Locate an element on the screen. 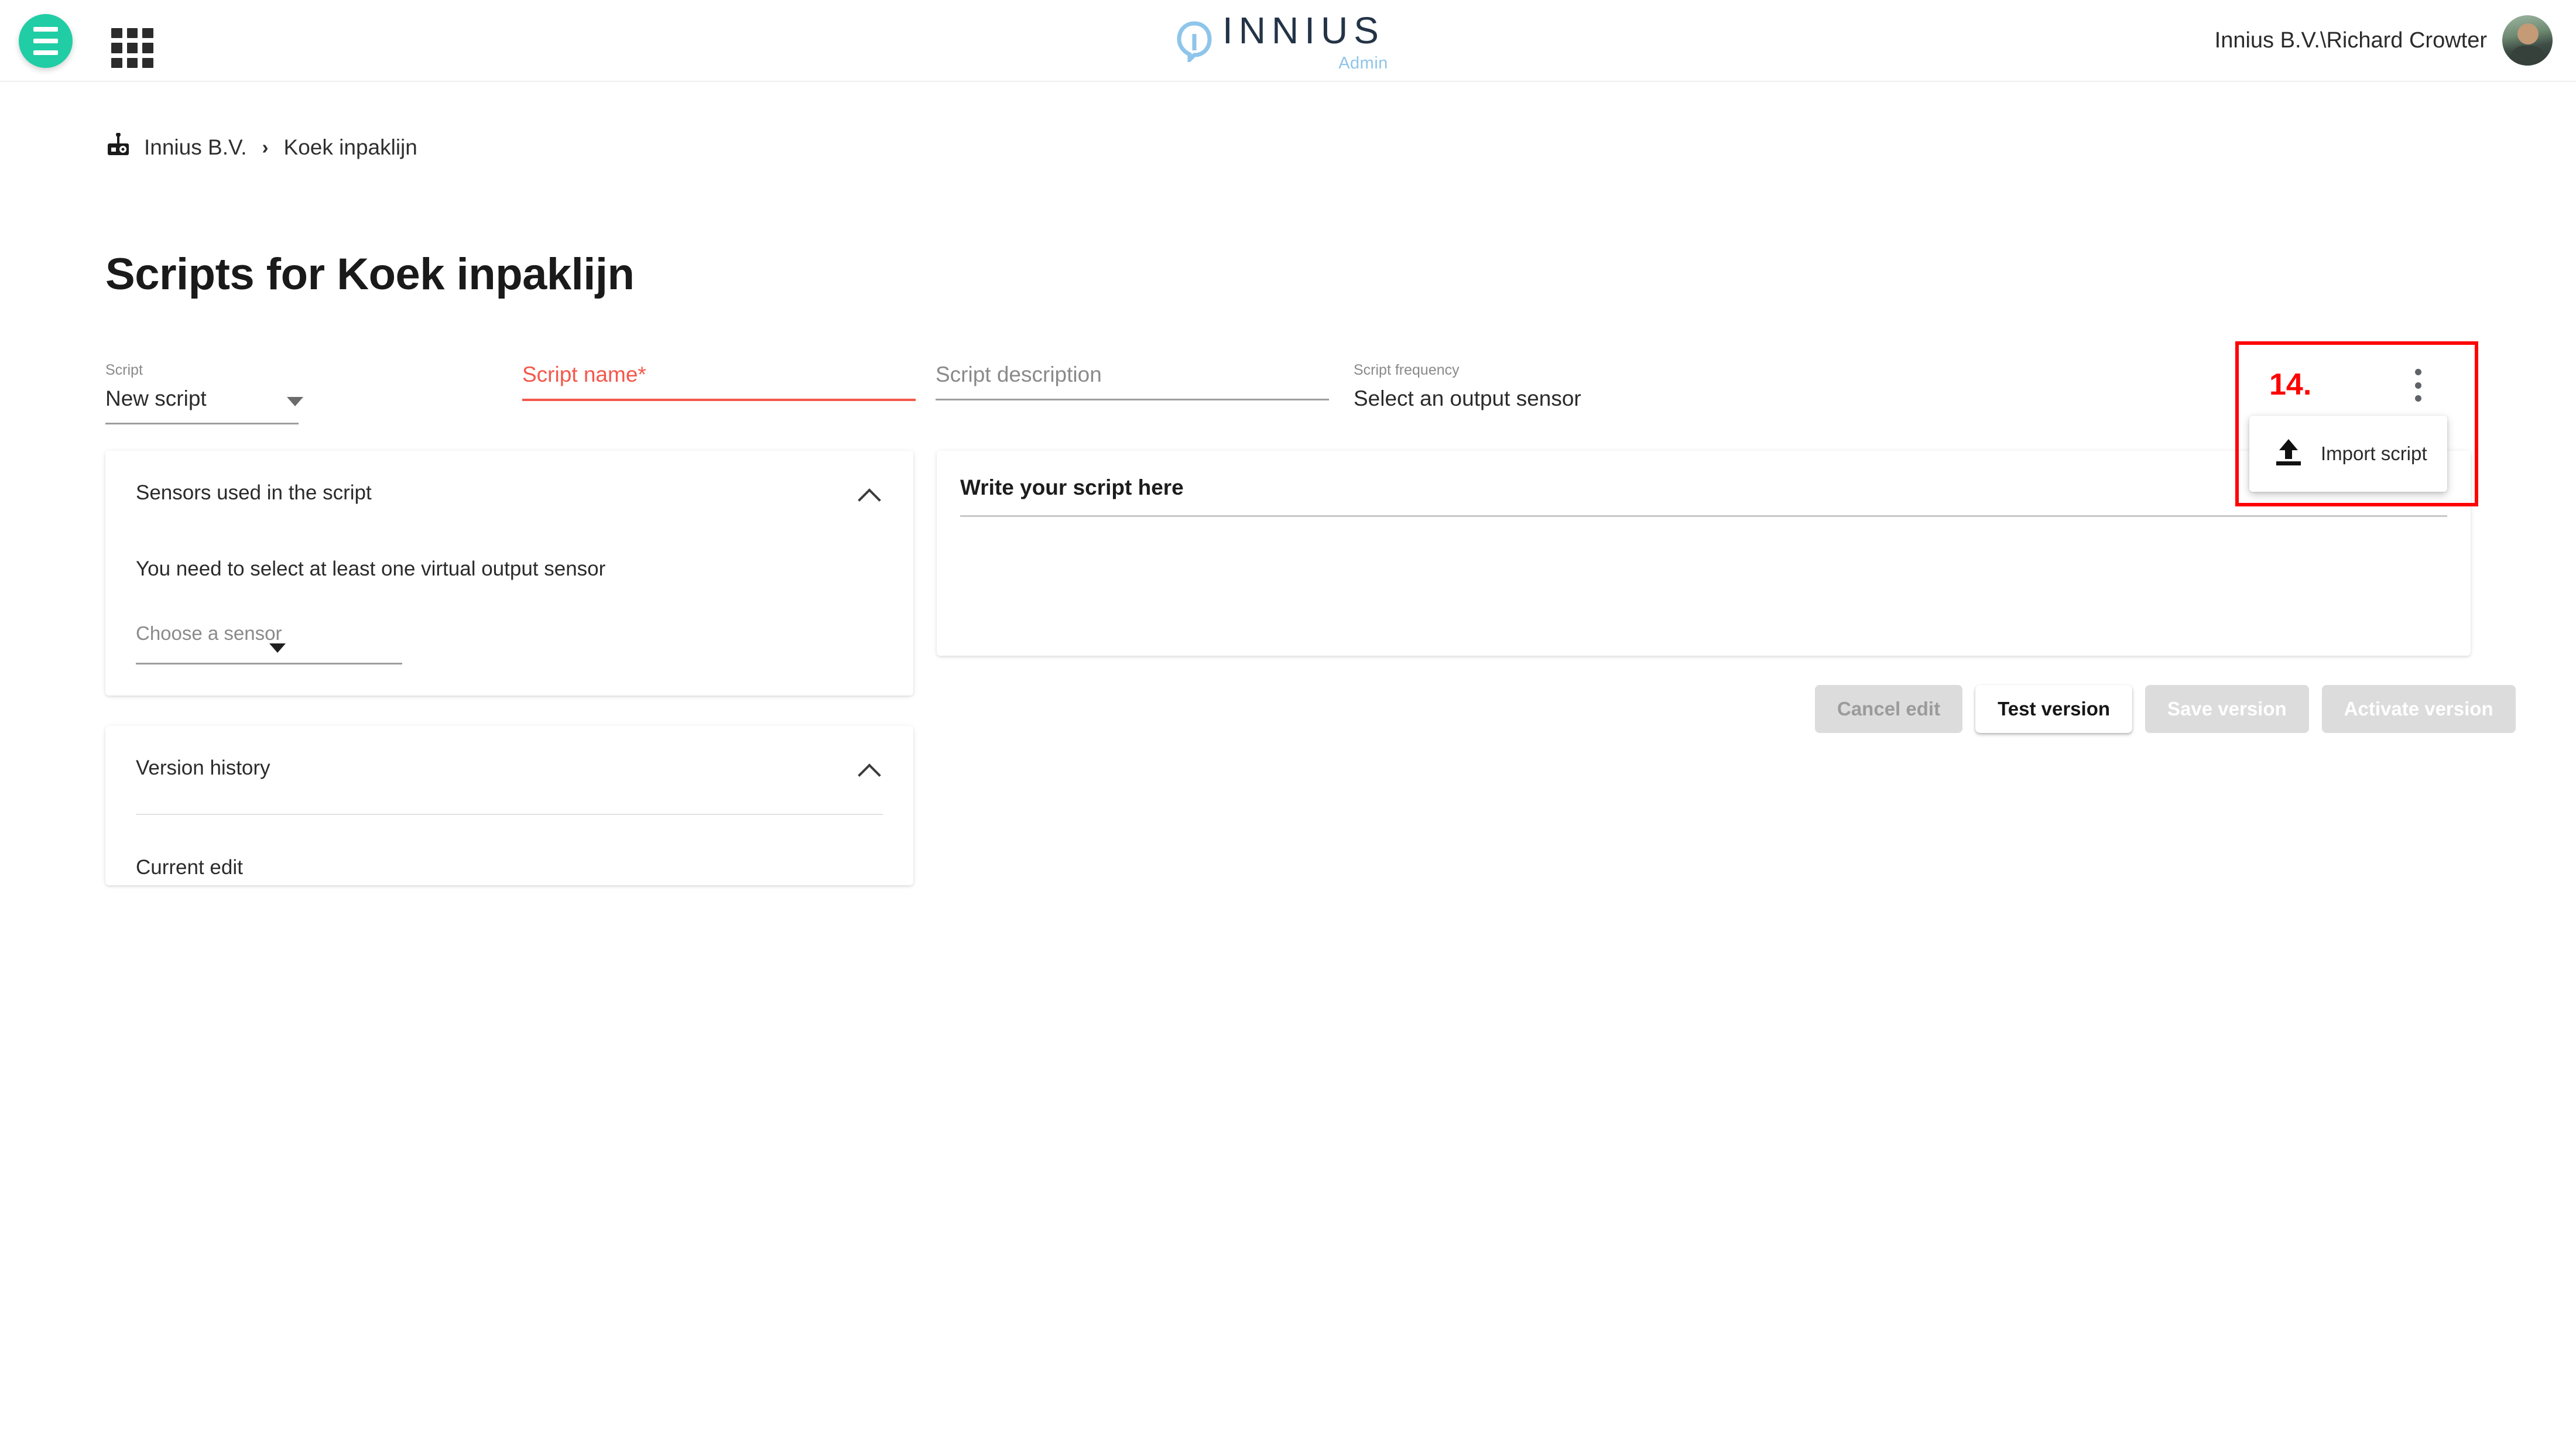  brand-subtitle: Admin is located at coordinates (1363, 63).